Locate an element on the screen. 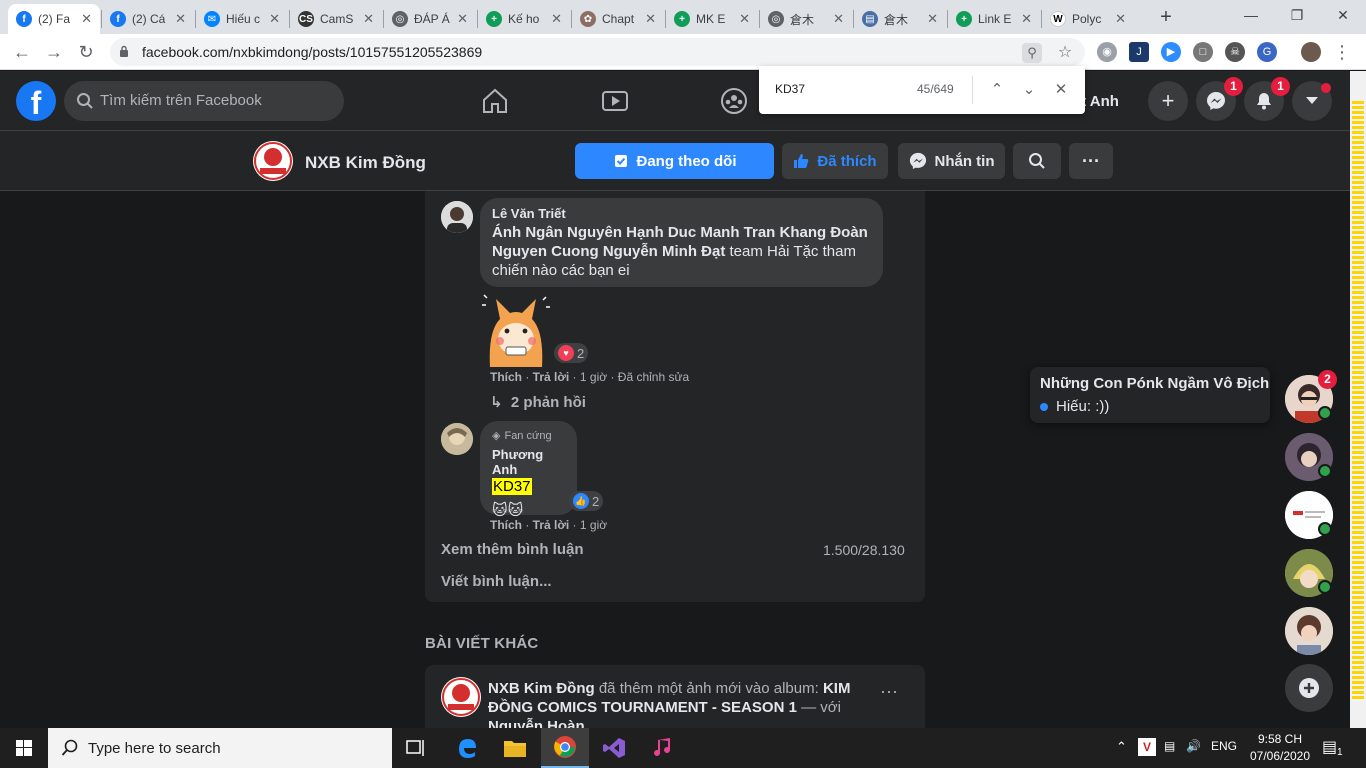 This screenshot has width=1366, height=768. input-language: ENG is located at coordinates (1224, 746).